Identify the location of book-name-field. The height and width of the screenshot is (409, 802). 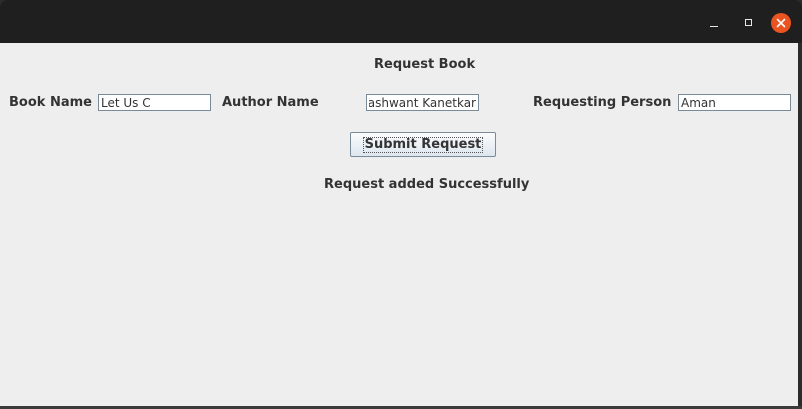
(154, 102).